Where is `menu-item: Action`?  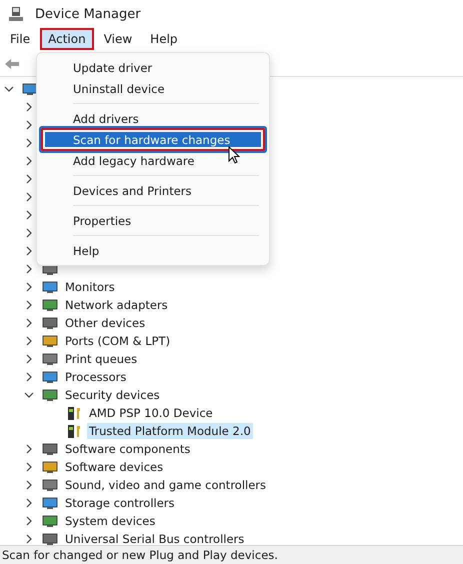 menu-item: Action is located at coordinates (67, 39).